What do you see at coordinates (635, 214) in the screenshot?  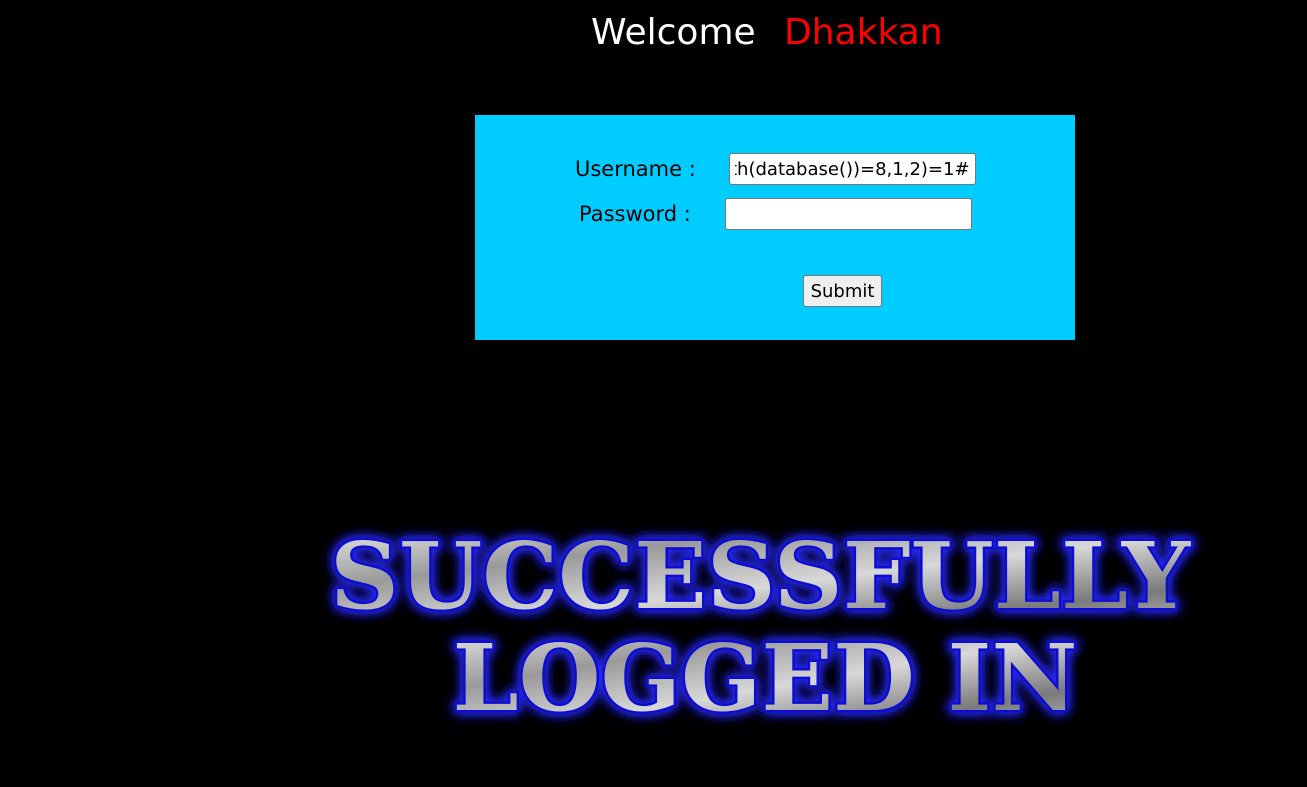 I see `password-label: Password :` at bounding box center [635, 214].